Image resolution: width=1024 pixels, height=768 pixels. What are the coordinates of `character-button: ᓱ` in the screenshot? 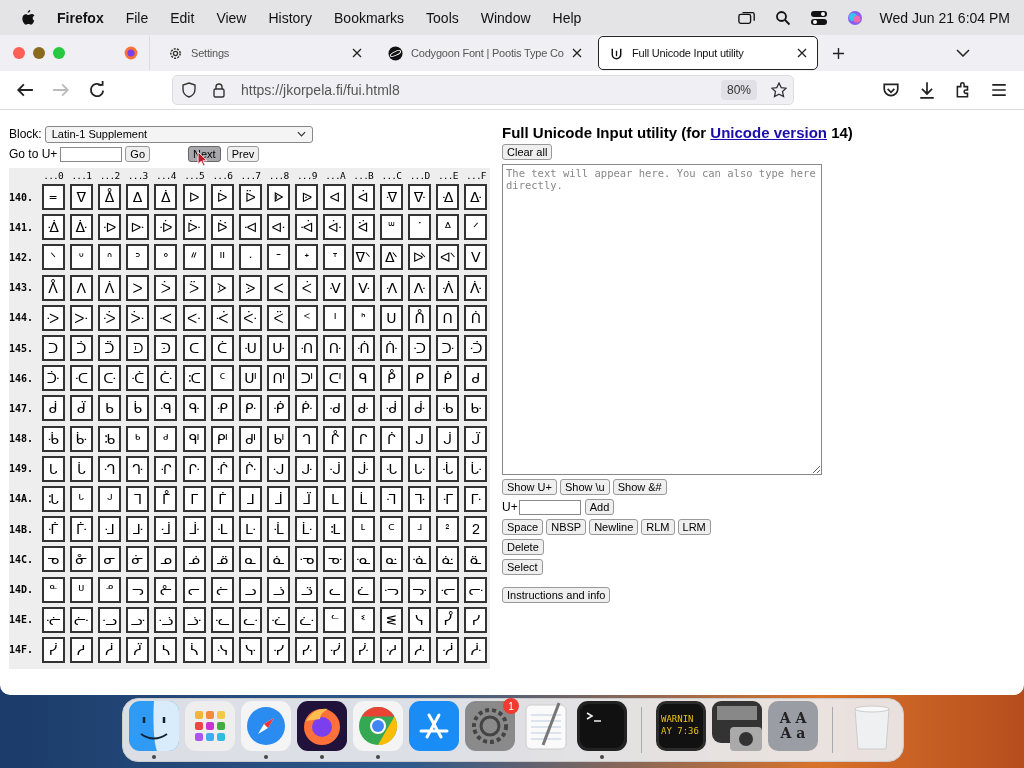 It's located at (81, 649).